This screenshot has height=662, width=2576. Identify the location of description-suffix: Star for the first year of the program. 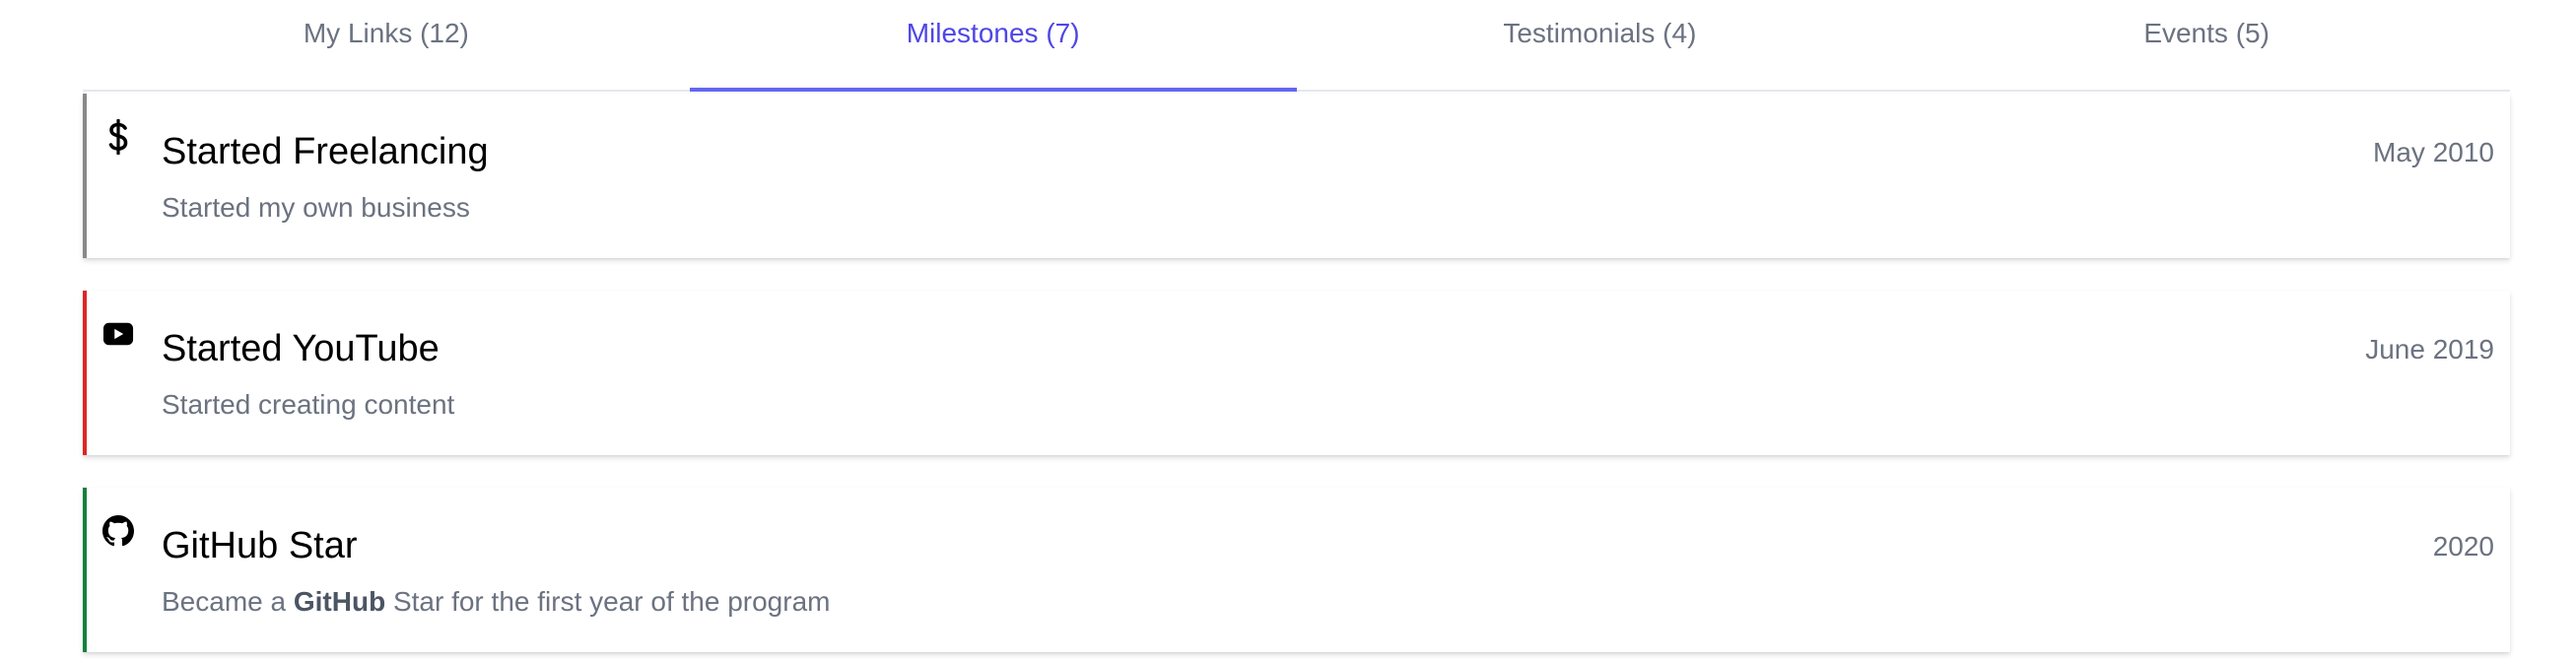
(608, 601).